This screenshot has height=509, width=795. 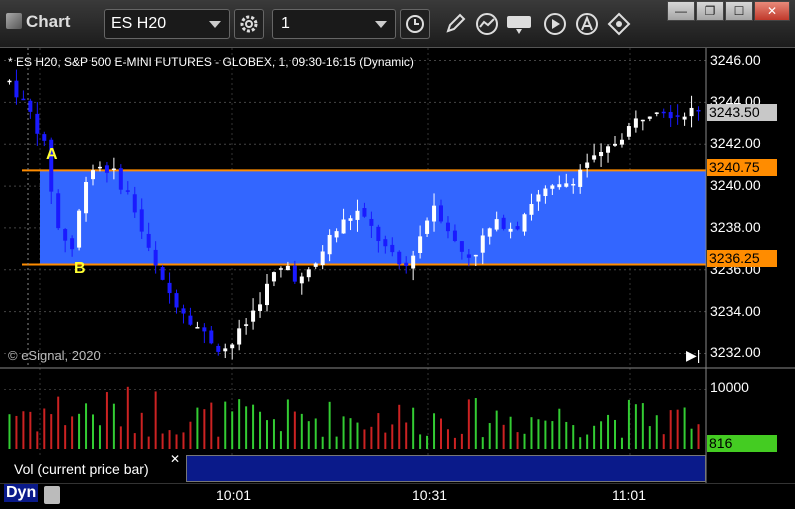 I want to click on time-label-1: 10:31, so click(x=430, y=495).